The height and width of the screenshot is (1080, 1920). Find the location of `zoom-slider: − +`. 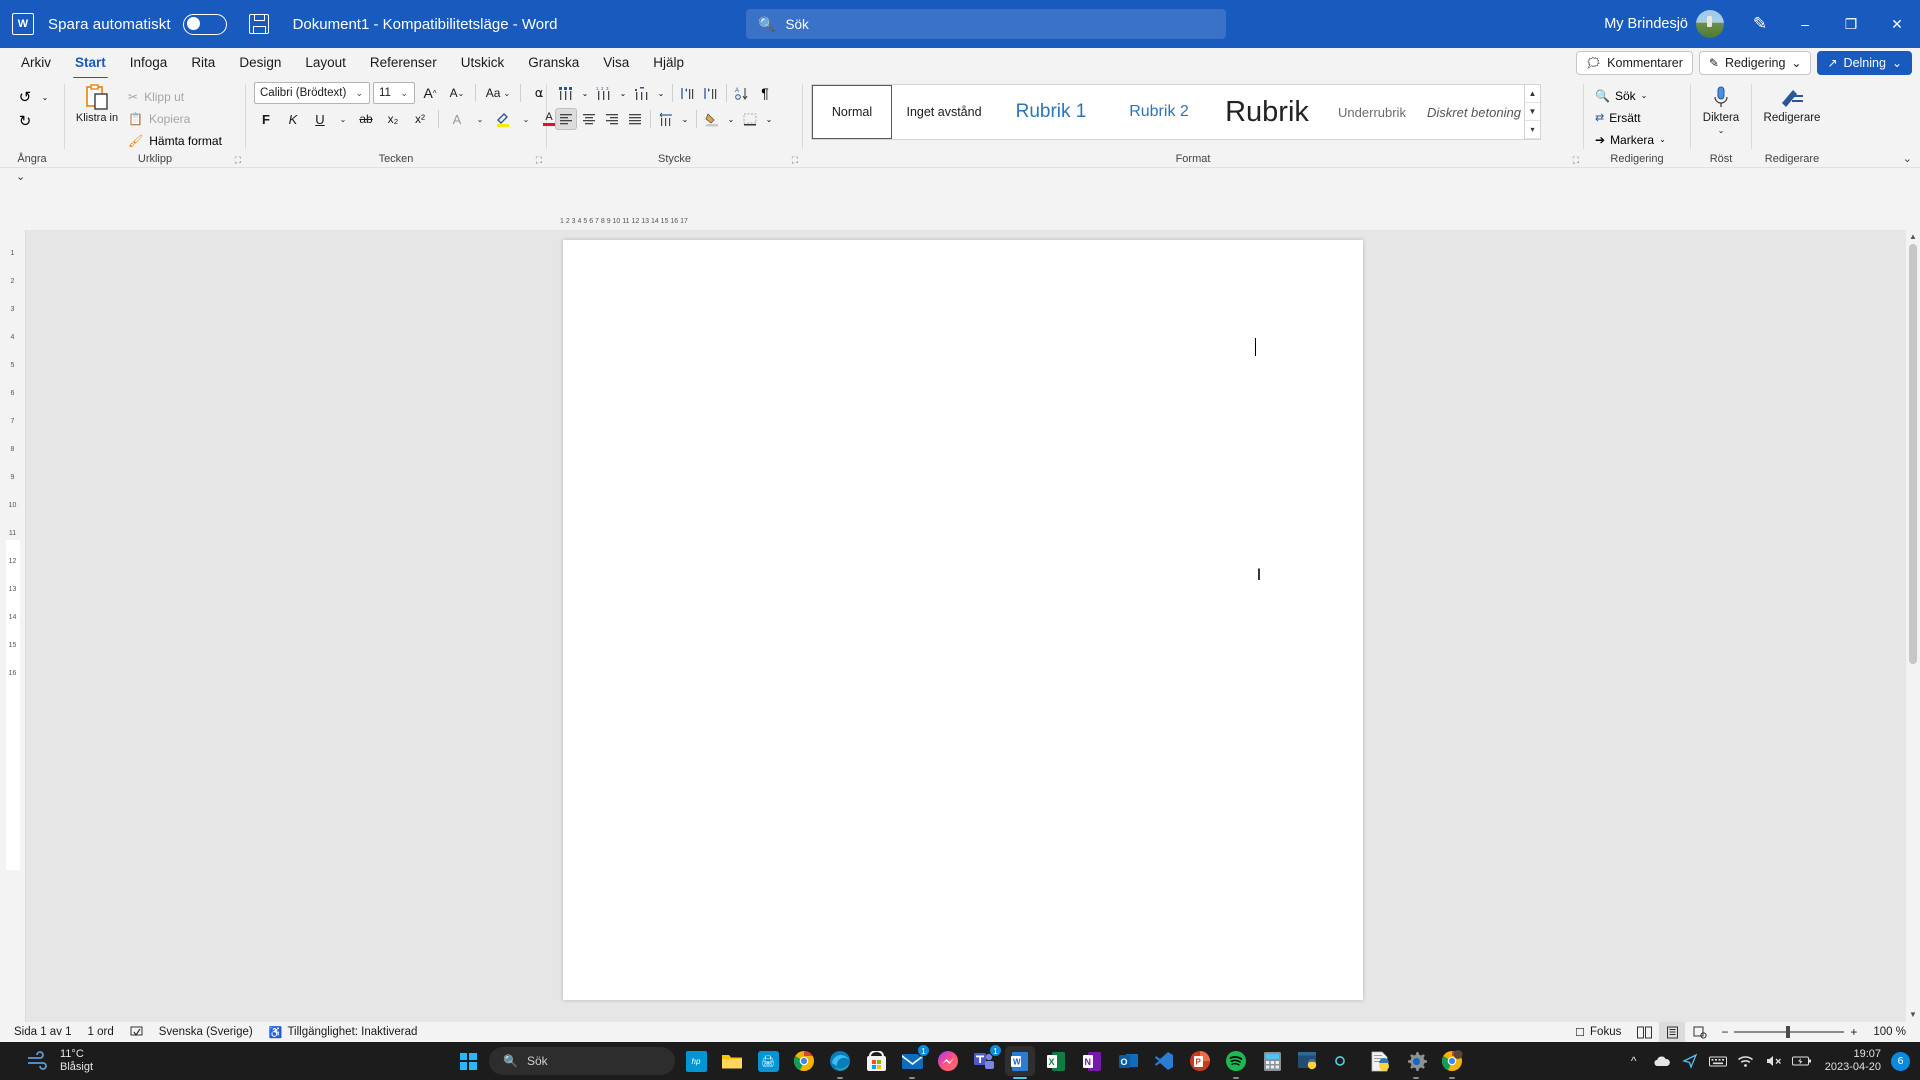

zoom-slider: − + is located at coordinates (1789, 1032).